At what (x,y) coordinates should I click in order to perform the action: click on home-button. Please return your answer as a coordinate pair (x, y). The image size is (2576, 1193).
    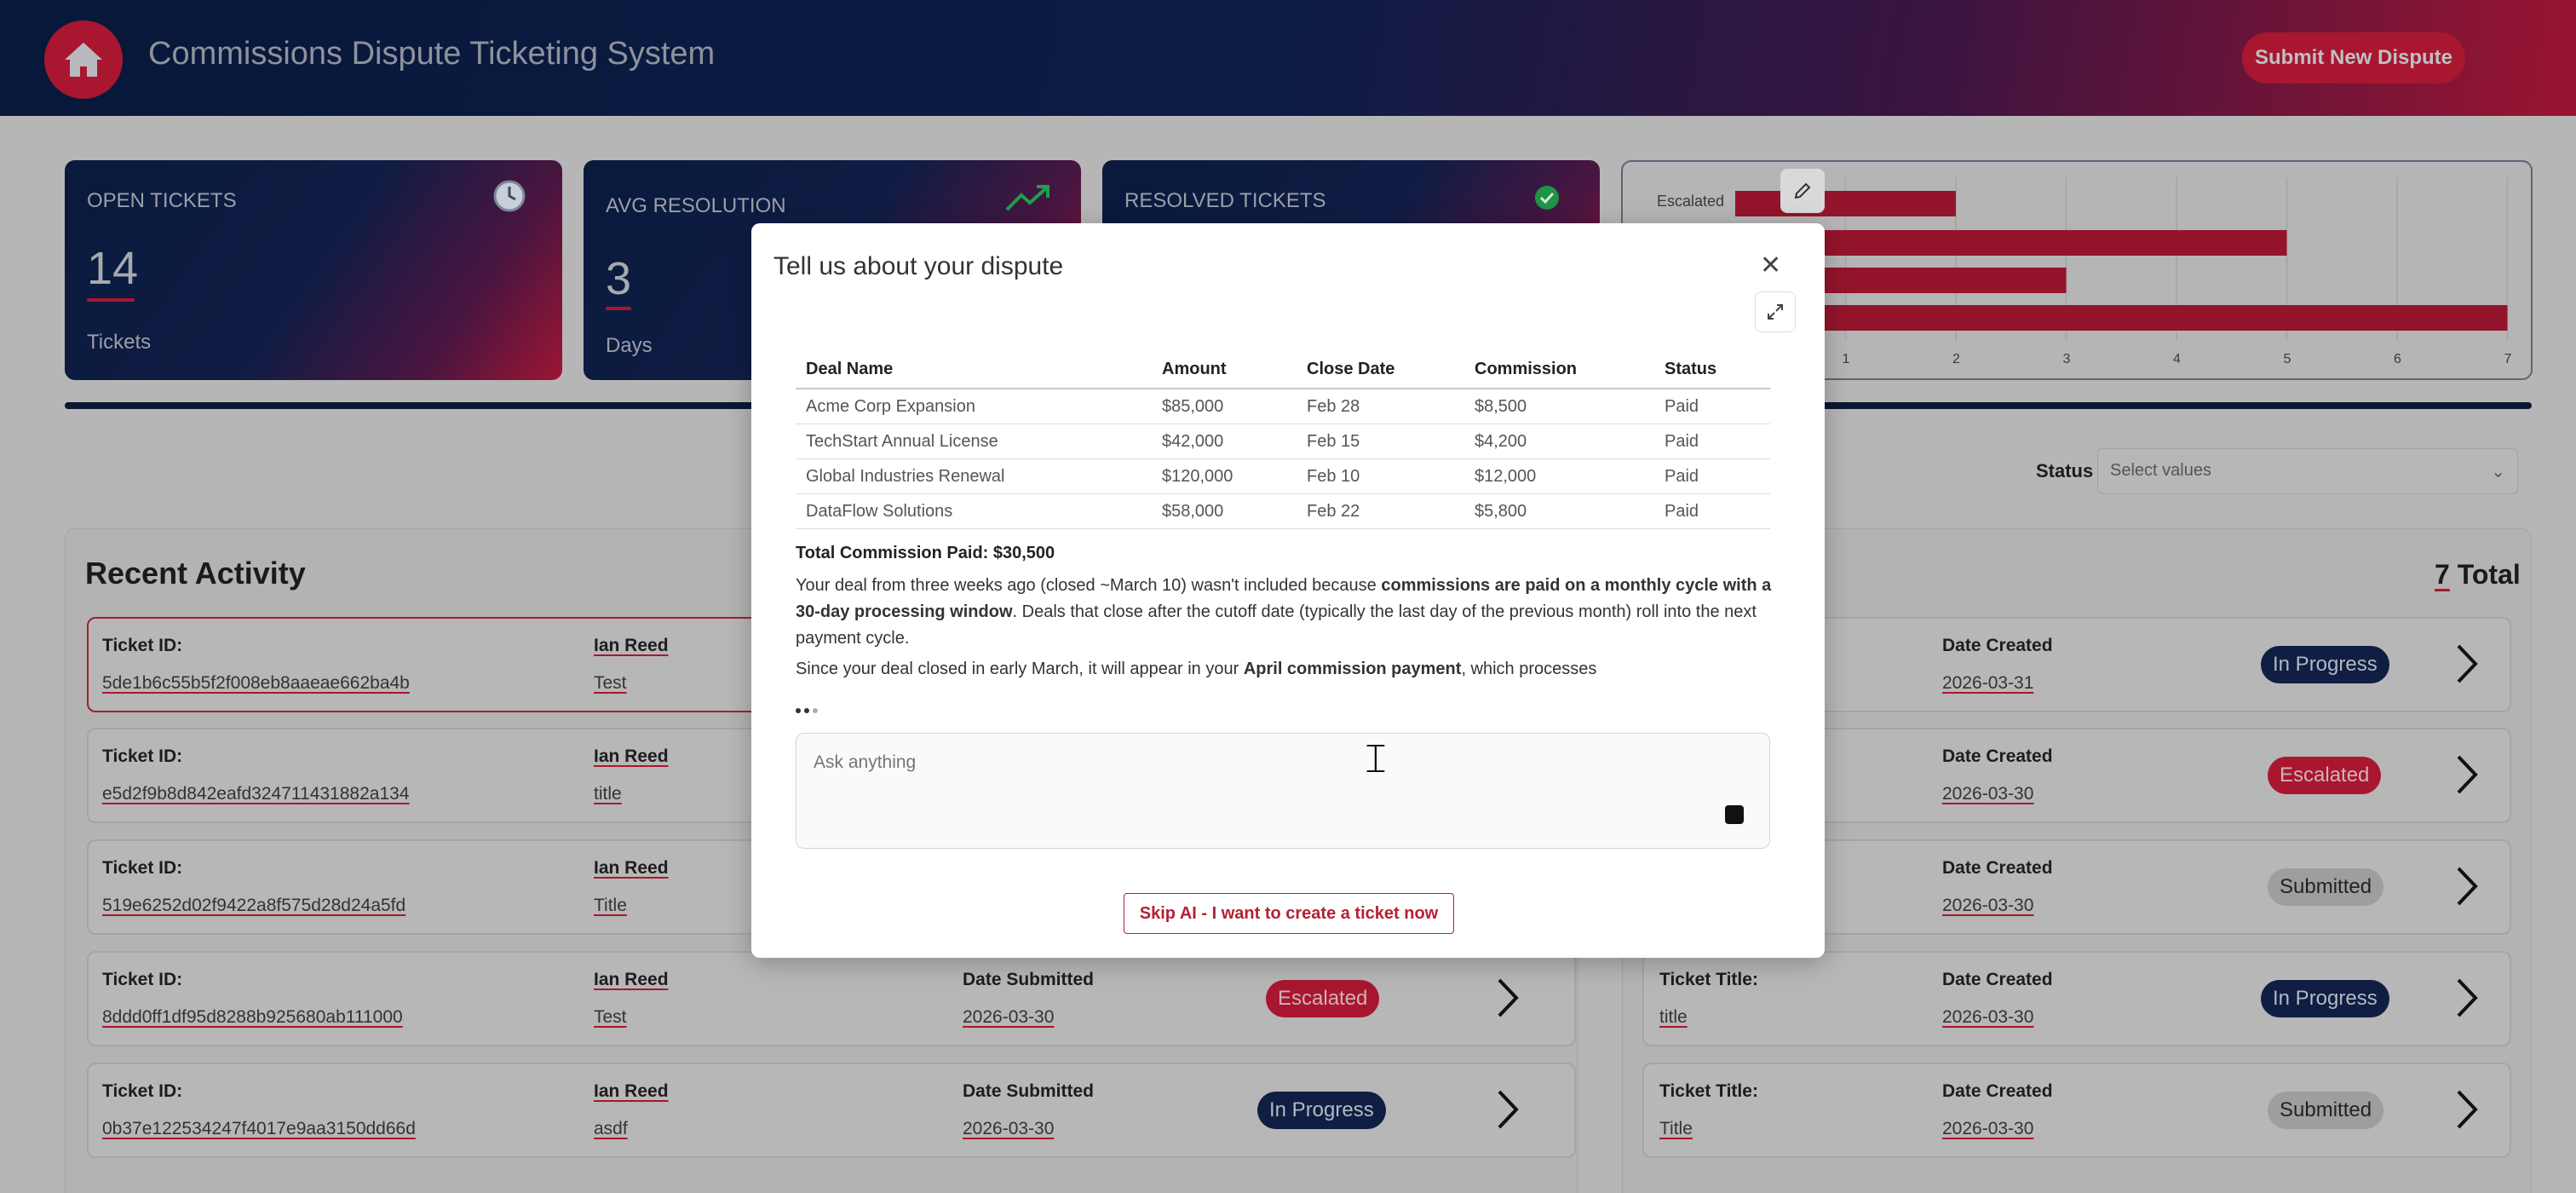
    Looking at the image, I should click on (84, 59).